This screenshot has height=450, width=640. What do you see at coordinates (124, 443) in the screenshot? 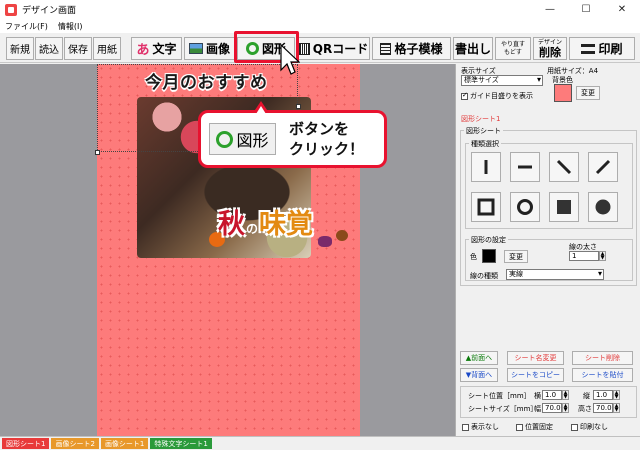
I see `sheet-tab: 画像シート1` at bounding box center [124, 443].